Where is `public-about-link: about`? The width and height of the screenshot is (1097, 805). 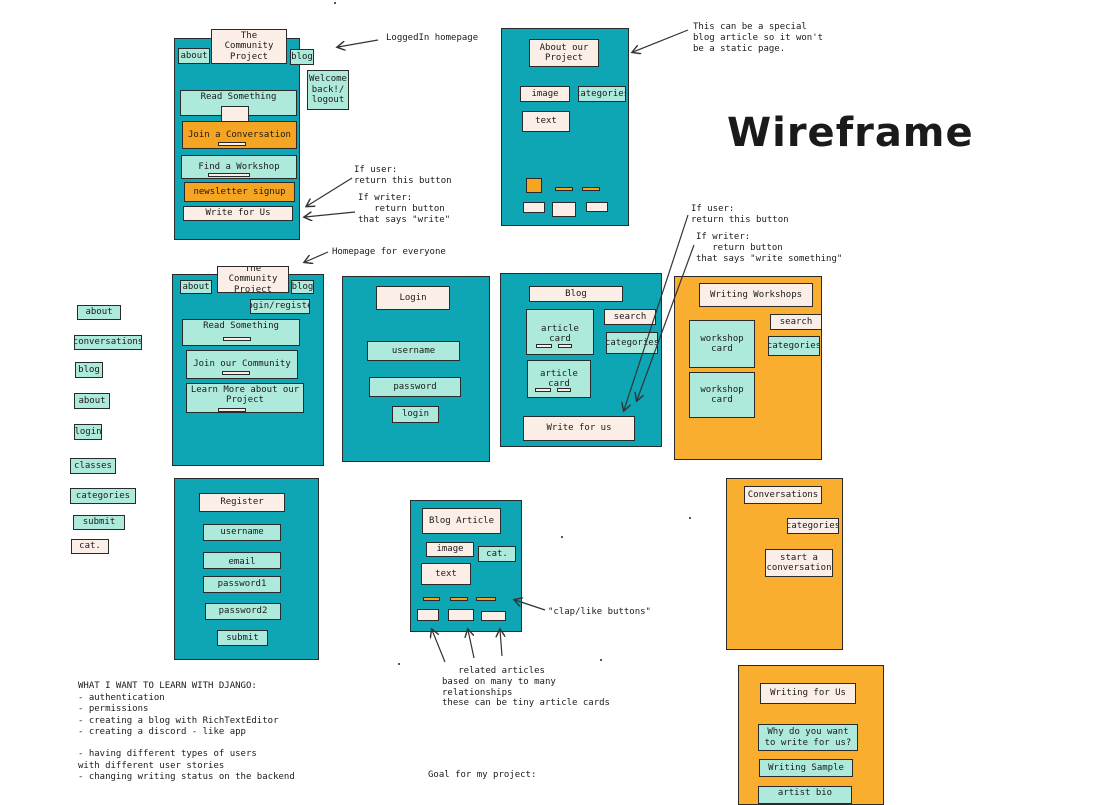 public-about-link: about is located at coordinates (196, 287).